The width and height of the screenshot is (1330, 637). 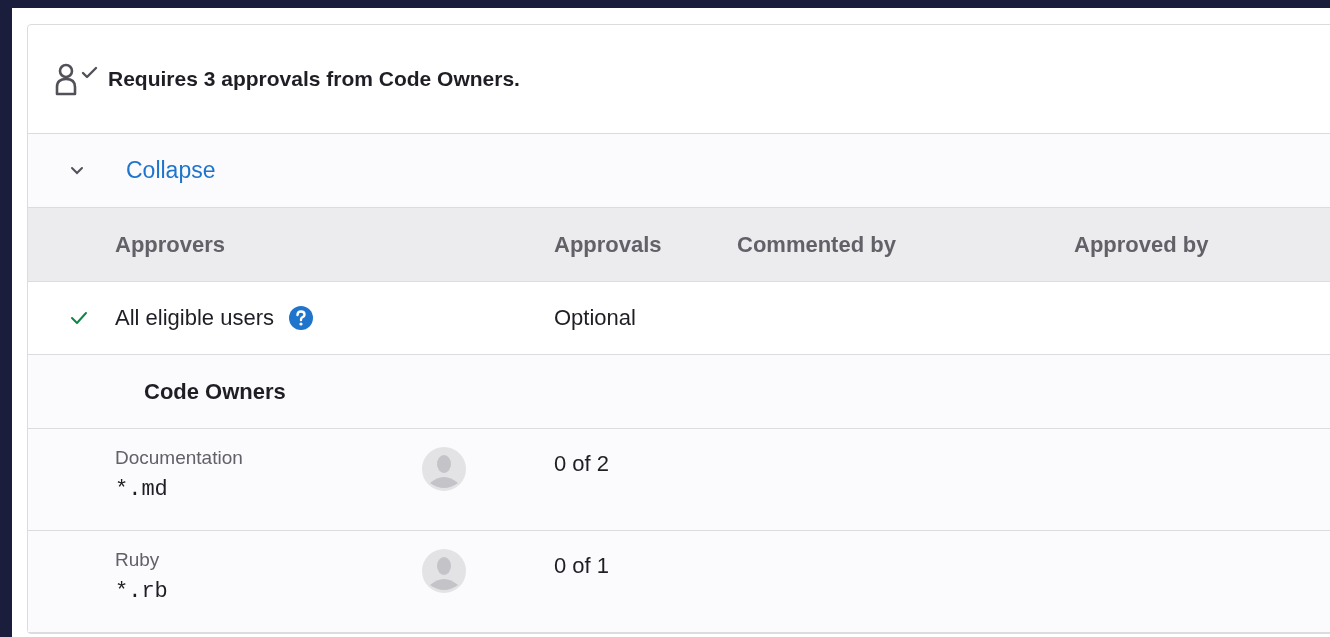 What do you see at coordinates (142, 591) in the screenshot?
I see `file-pattern: *.rb` at bounding box center [142, 591].